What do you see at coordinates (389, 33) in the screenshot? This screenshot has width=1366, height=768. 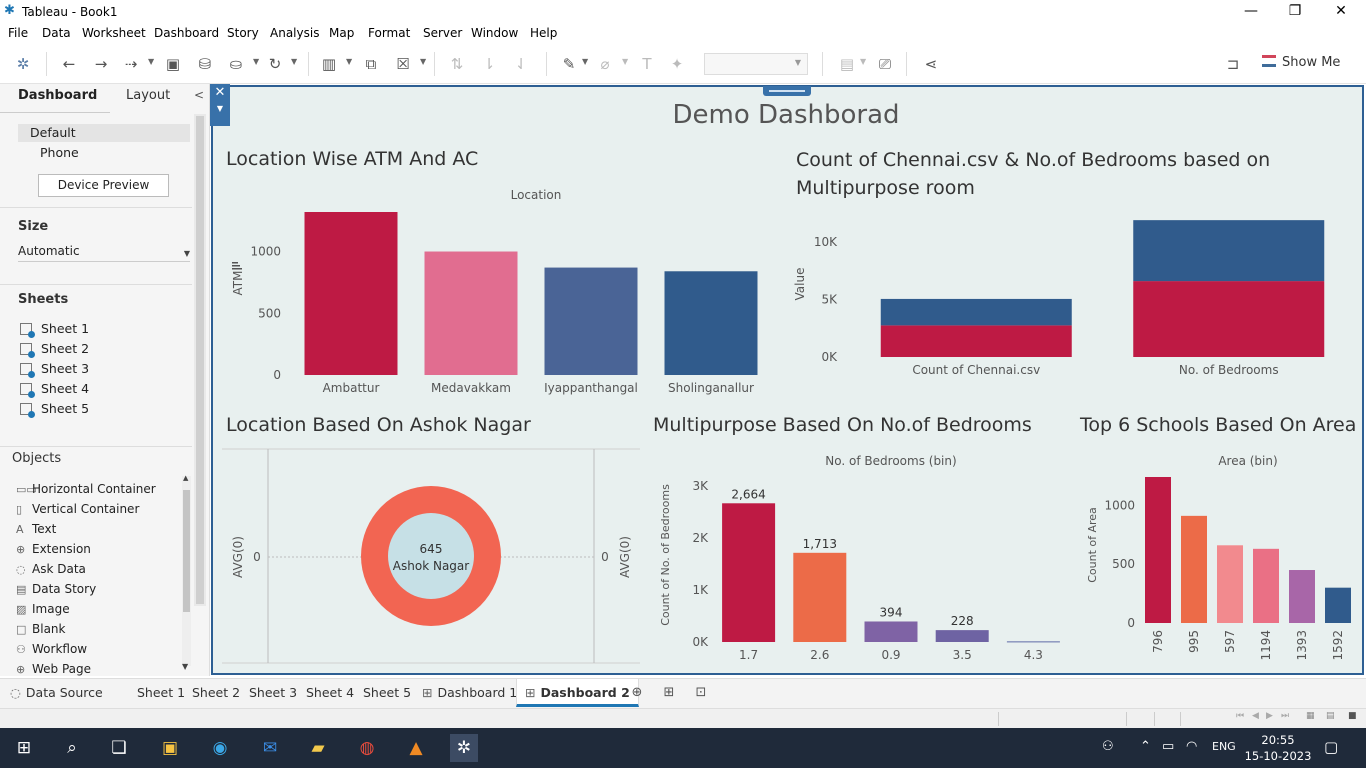 I see `menu-format: Format` at bounding box center [389, 33].